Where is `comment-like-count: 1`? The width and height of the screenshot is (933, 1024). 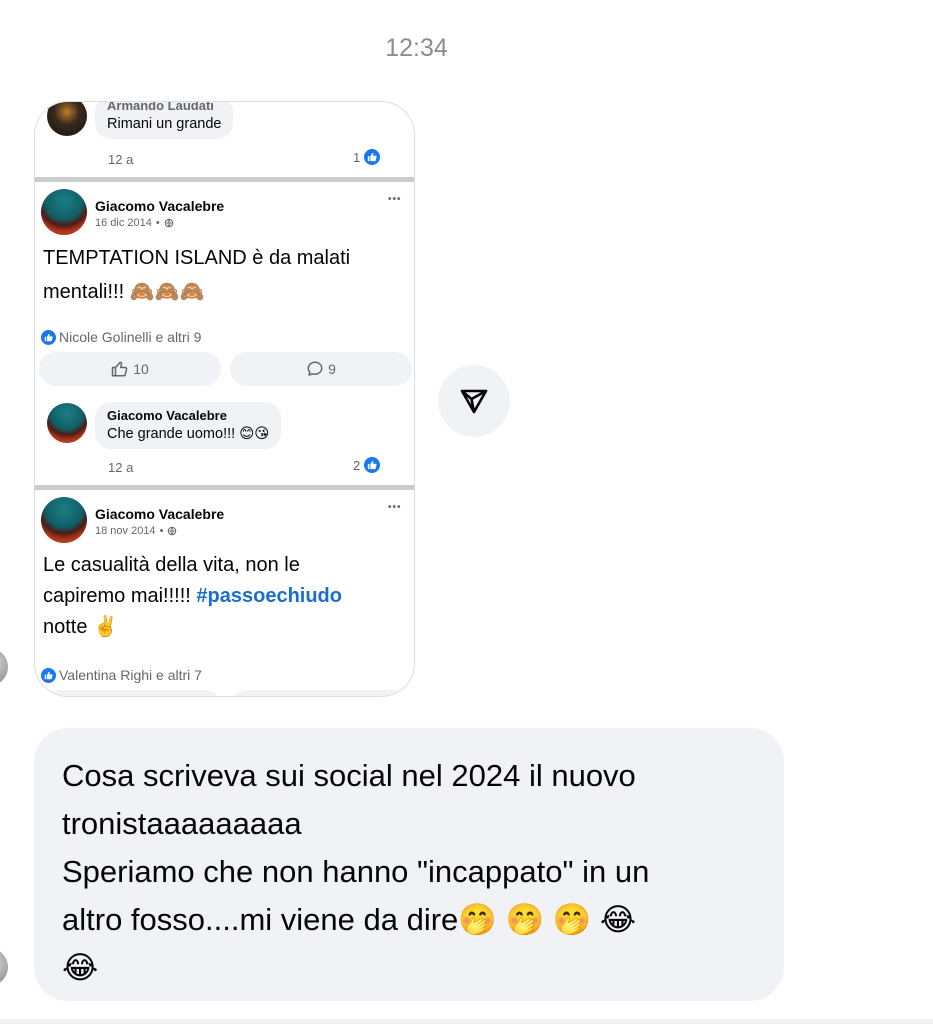
comment-like-count: 1 is located at coordinates (367, 157).